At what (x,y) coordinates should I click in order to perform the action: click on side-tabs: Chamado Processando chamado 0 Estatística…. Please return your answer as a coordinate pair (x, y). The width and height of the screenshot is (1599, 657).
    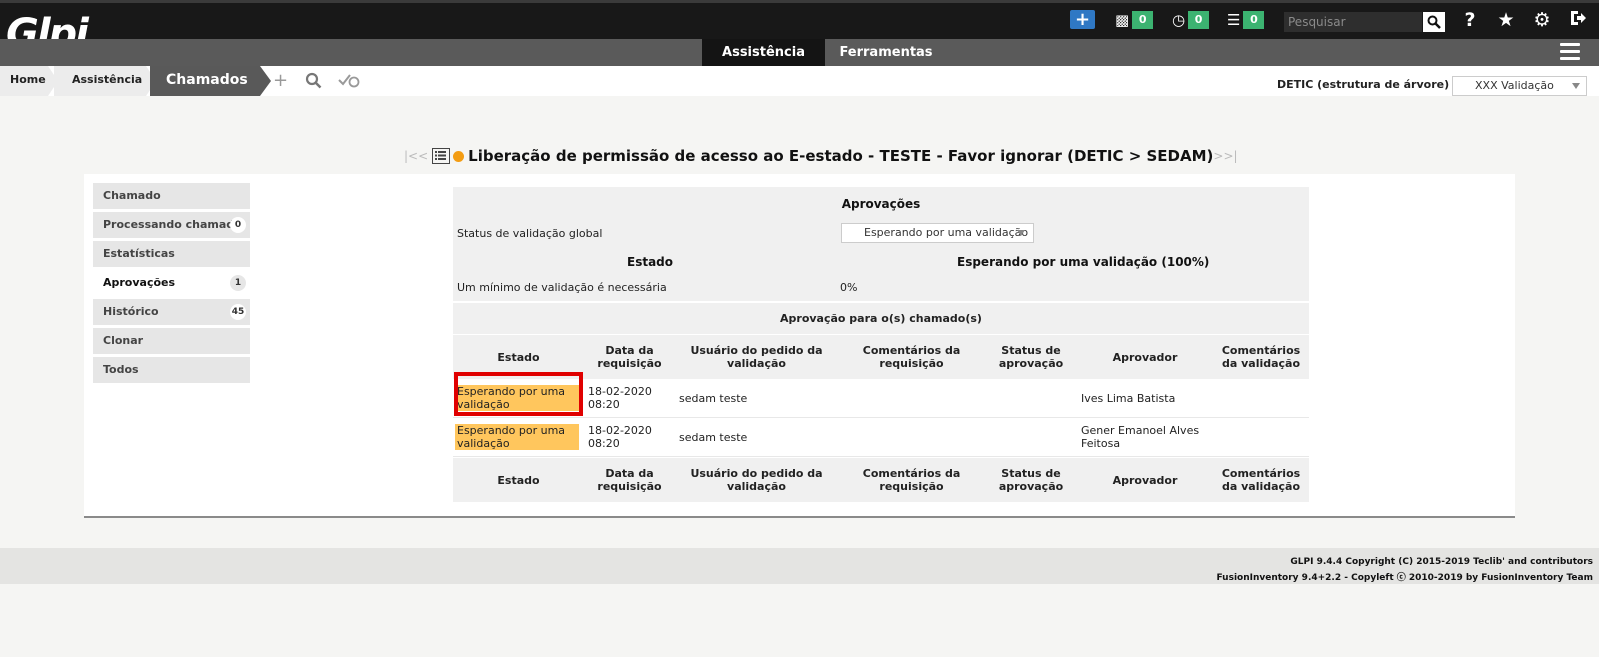
    Looking at the image, I should click on (171, 284).